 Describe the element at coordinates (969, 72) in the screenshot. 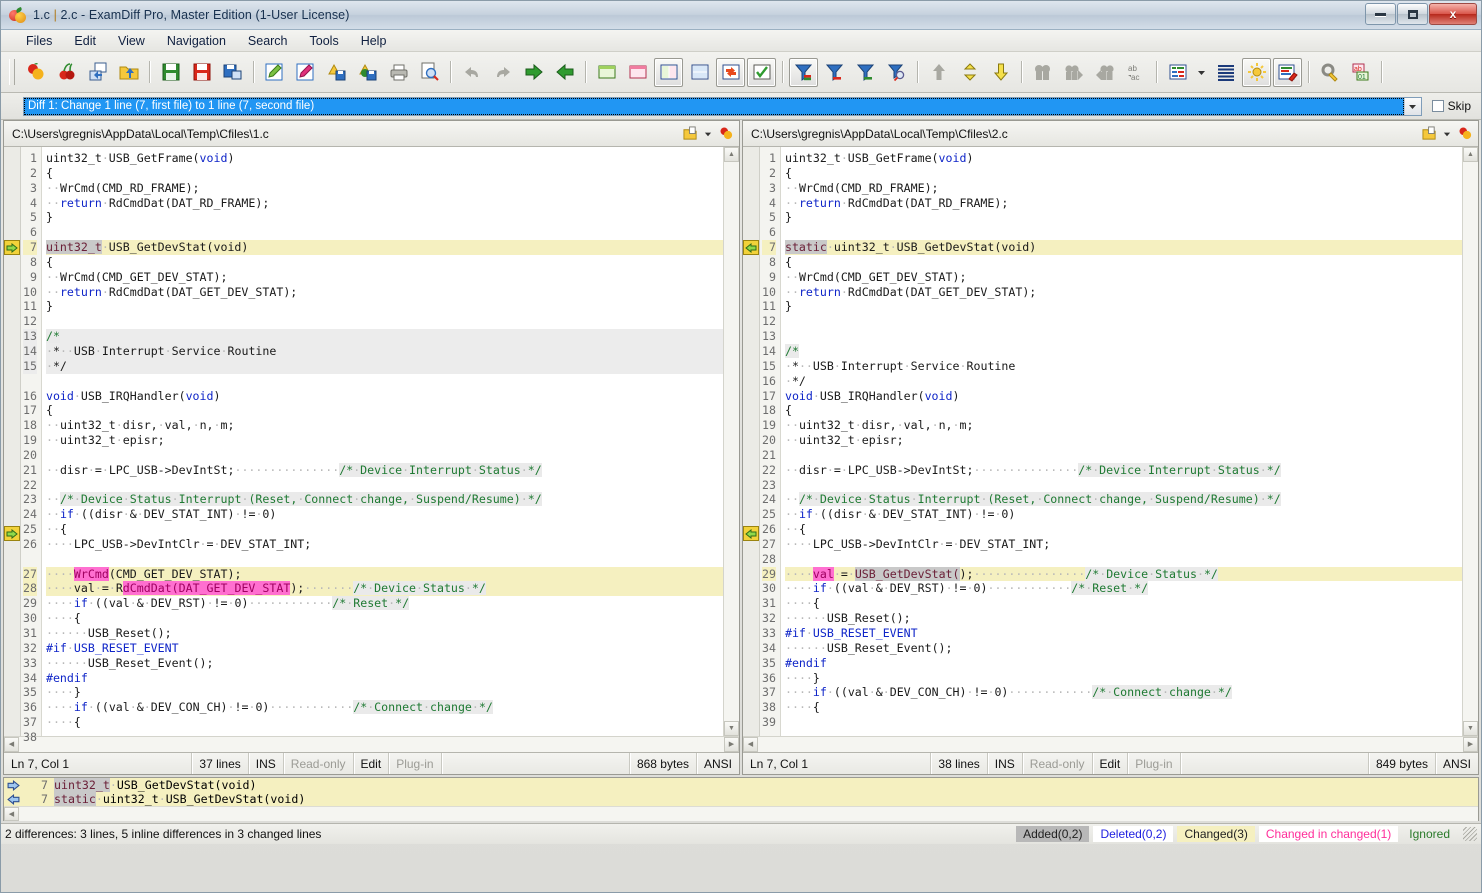

I see `next-diff-button` at that location.